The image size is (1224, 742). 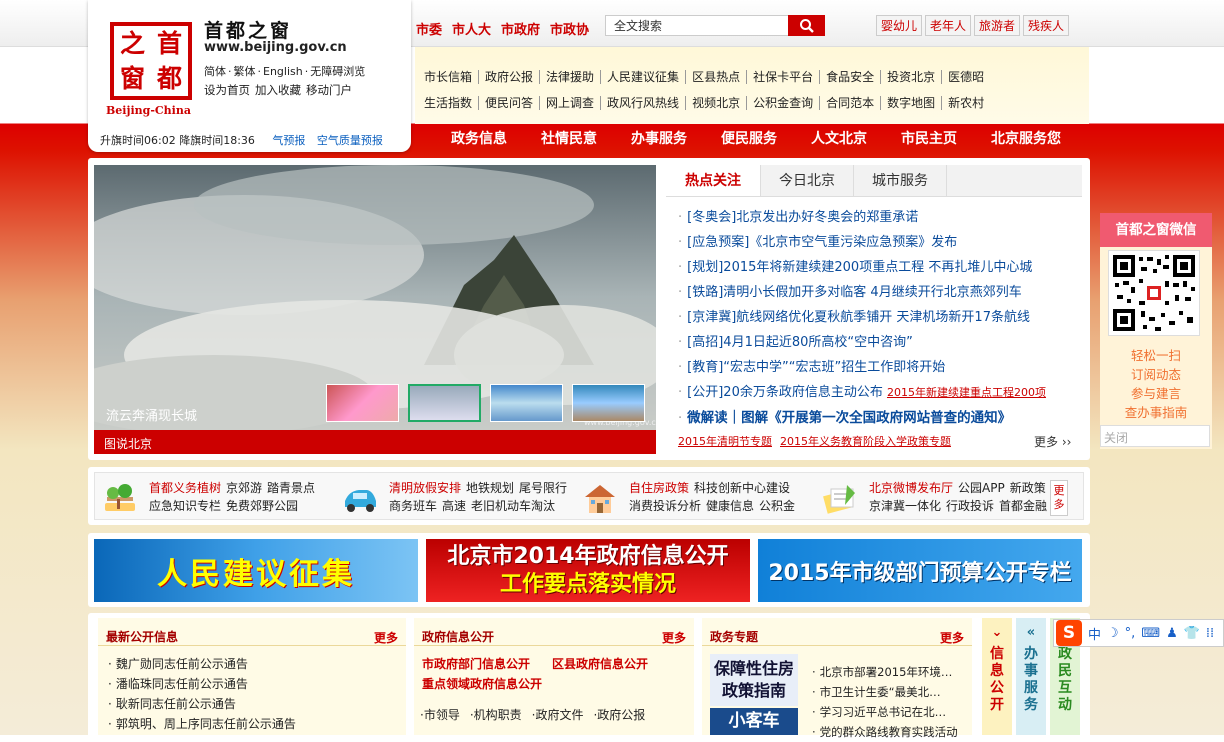 I want to click on category-link: 京津冀一体化, so click(x=905, y=506).